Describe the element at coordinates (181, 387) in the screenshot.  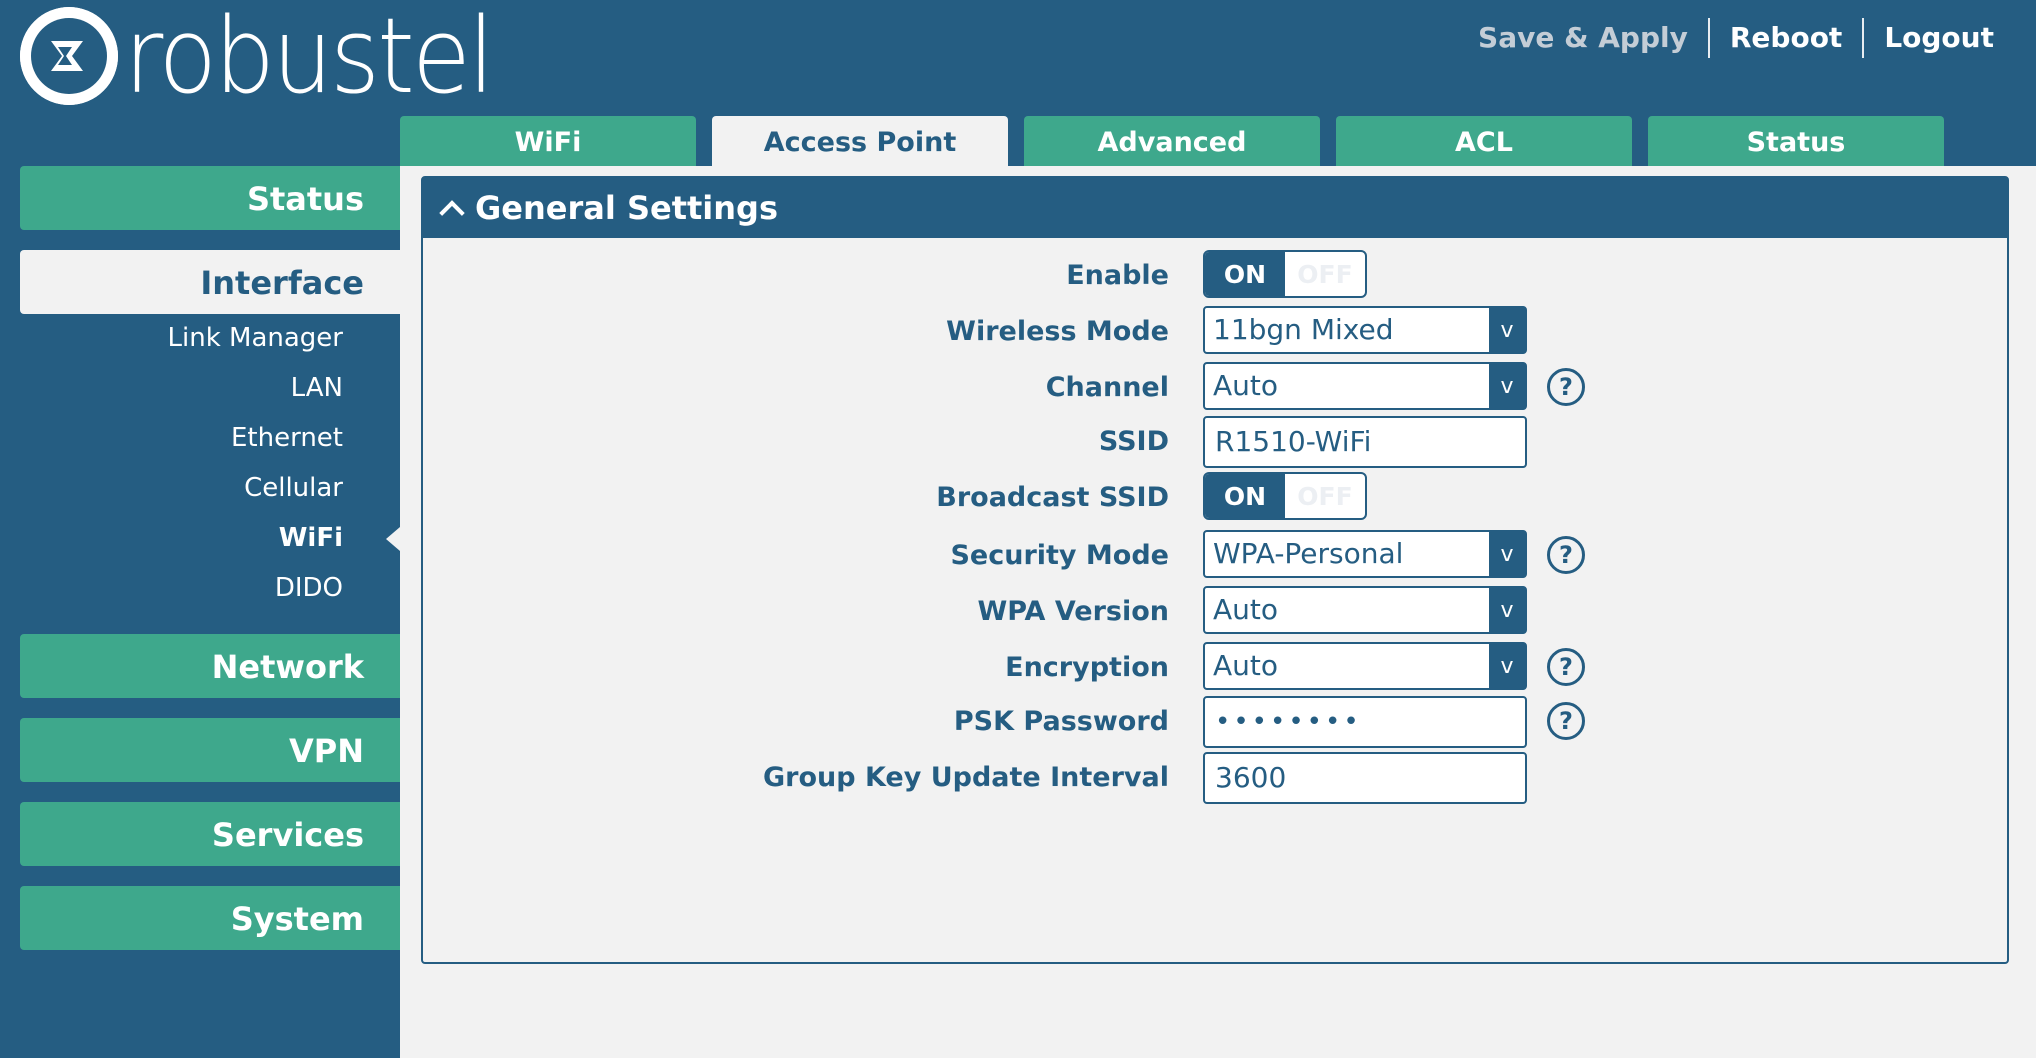
I see `sidebar-item-lan: LAN` at that location.